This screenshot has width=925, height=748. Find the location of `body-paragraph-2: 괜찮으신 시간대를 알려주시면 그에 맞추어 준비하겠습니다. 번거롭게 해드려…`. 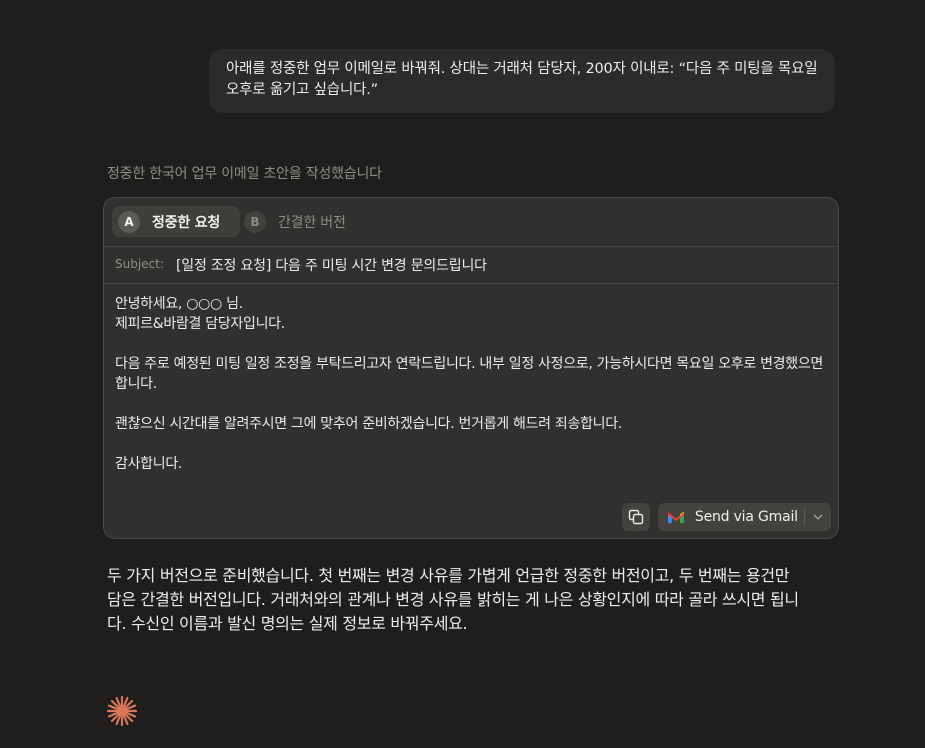

body-paragraph-2: 괜찮으신 시간대를 알려주시면 그에 맞추어 준비하겠습니다. 번거롭게 해드려… is located at coordinates (368, 424).